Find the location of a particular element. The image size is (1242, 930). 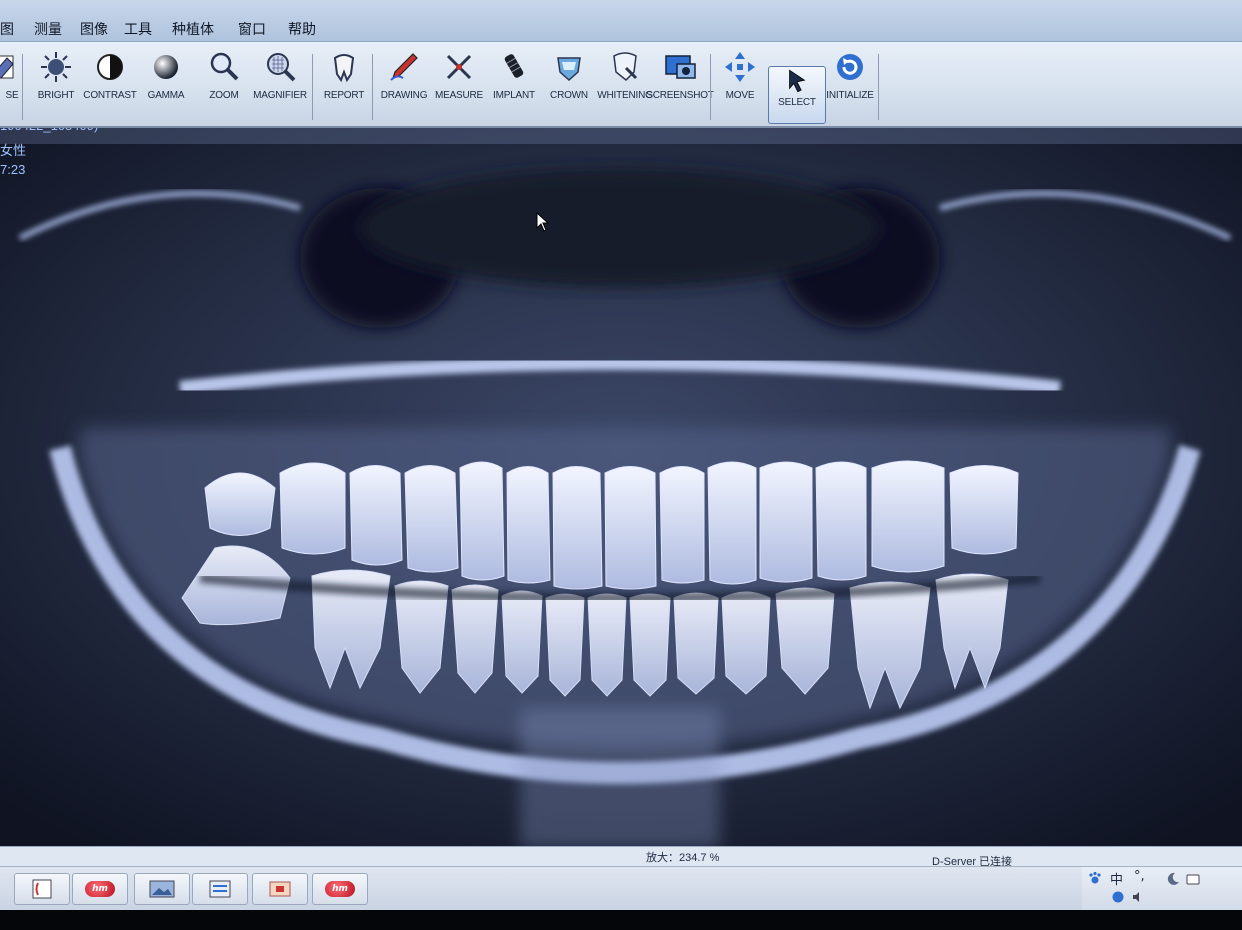

taskbar-app-editor is located at coordinates (42, 889).